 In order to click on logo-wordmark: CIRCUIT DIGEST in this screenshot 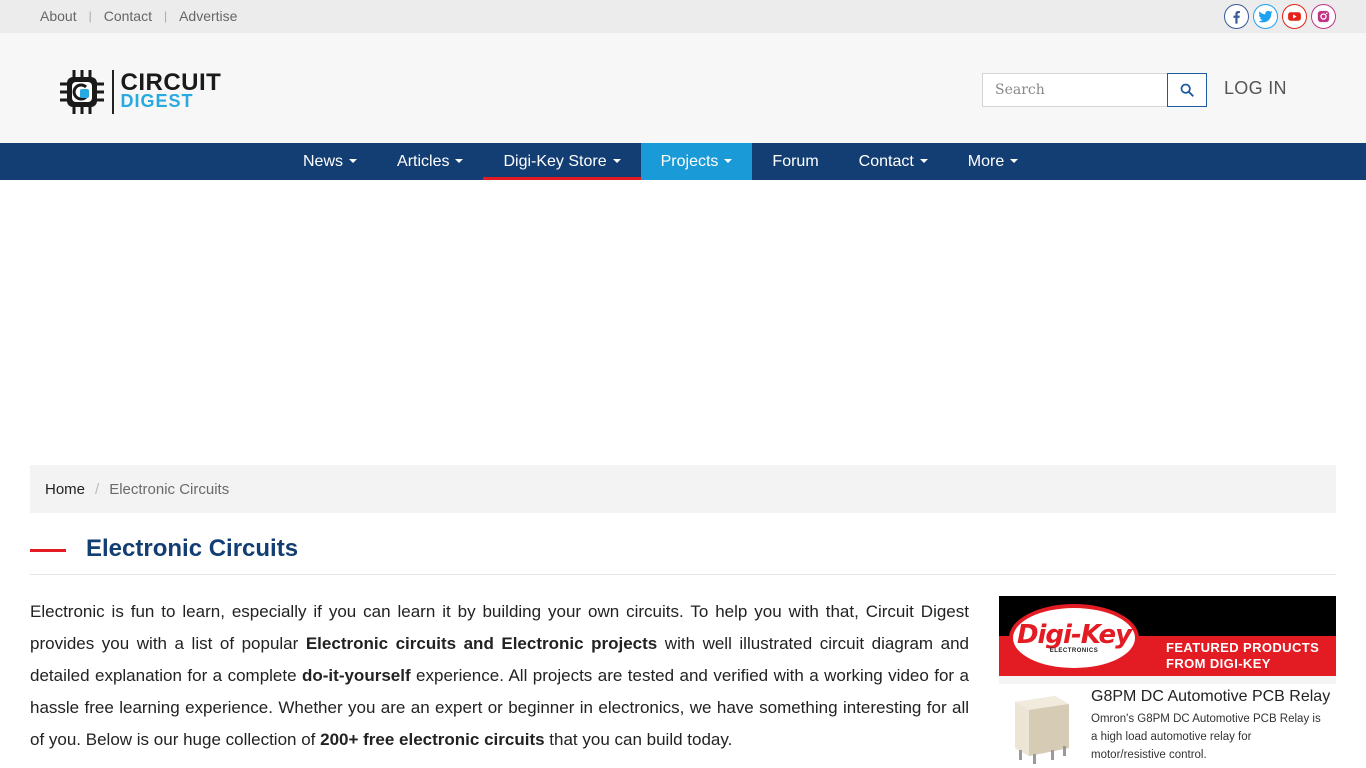, I will do `click(171, 90)`.